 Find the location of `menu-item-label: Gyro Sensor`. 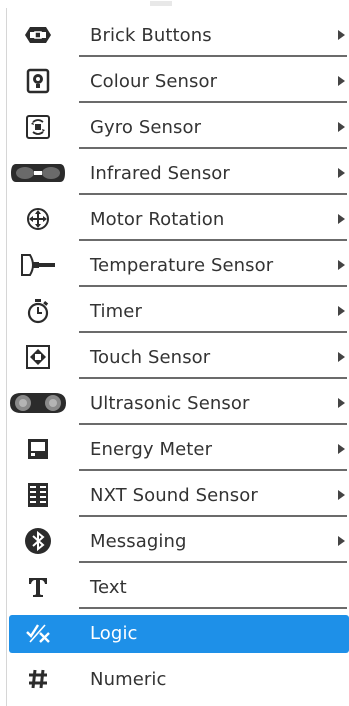

menu-item-label: Gyro Sensor is located at coordinates (146, 127).